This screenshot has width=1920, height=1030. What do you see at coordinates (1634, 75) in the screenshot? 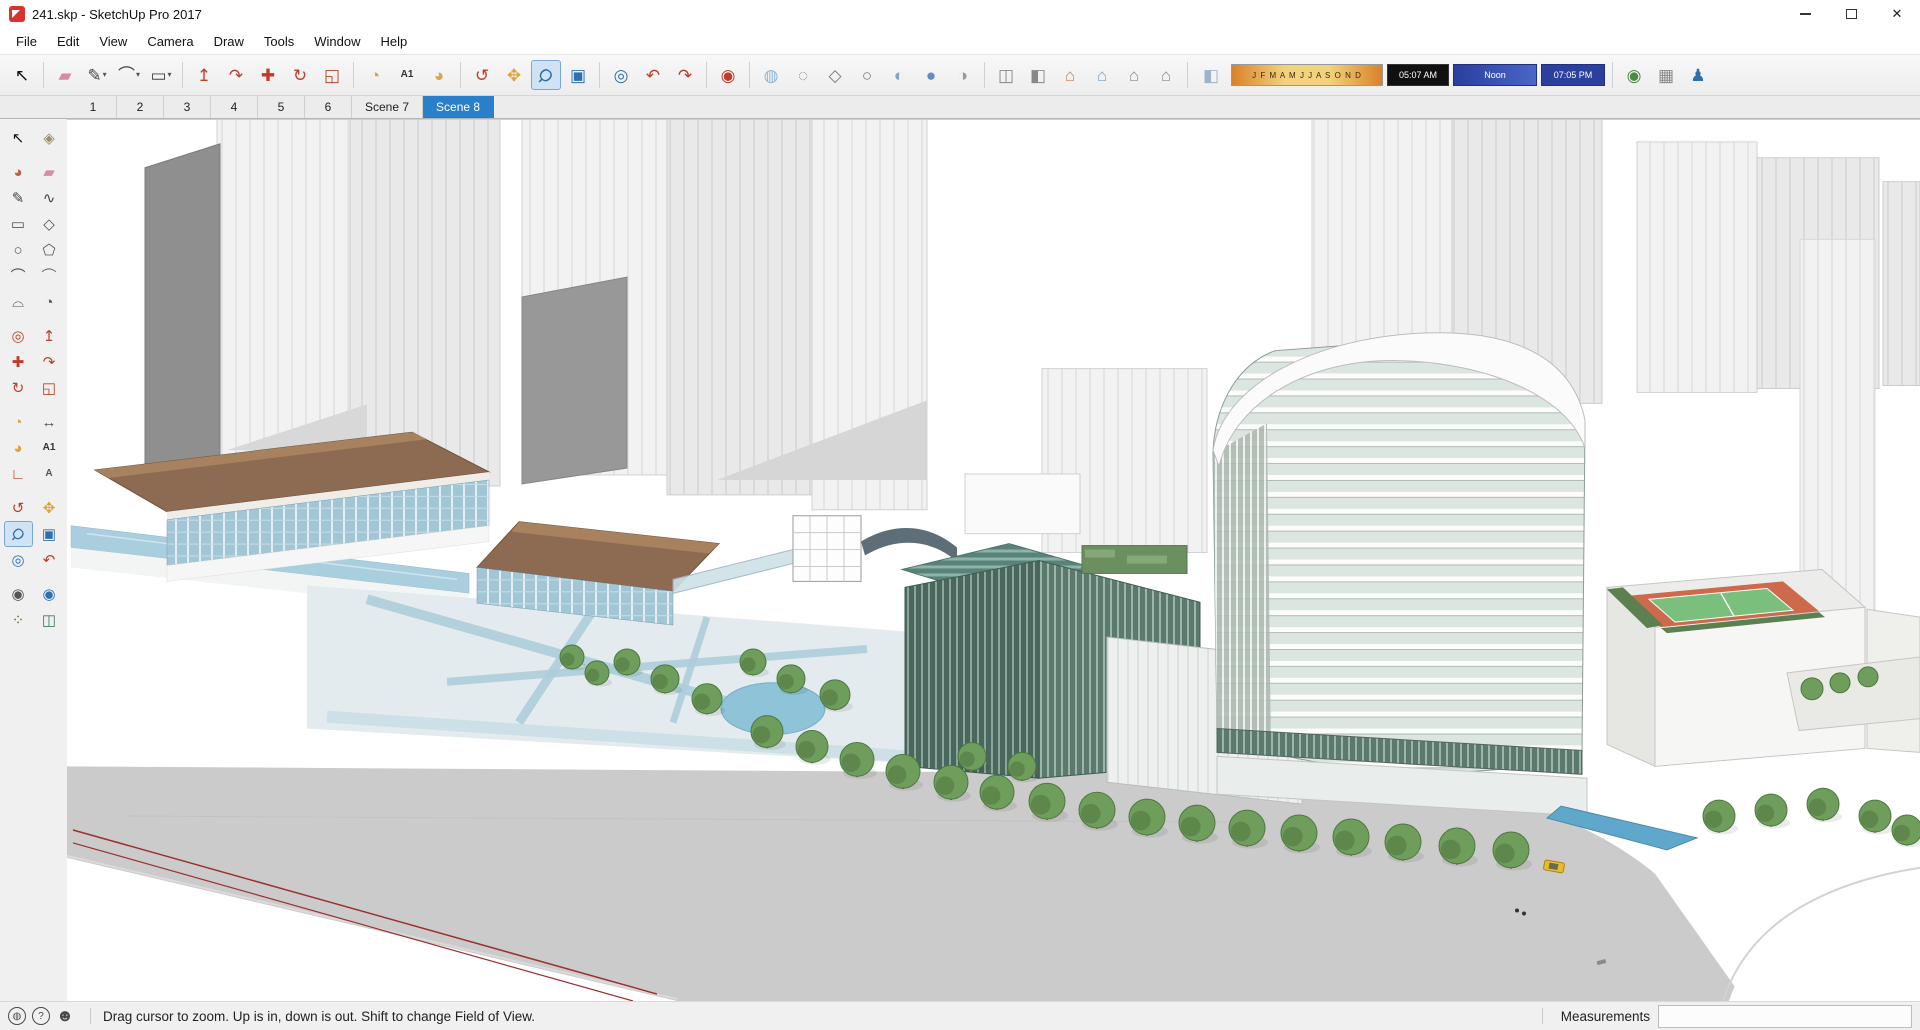
I see `add-location-button: ◉` at bounding box center [1634, 75].